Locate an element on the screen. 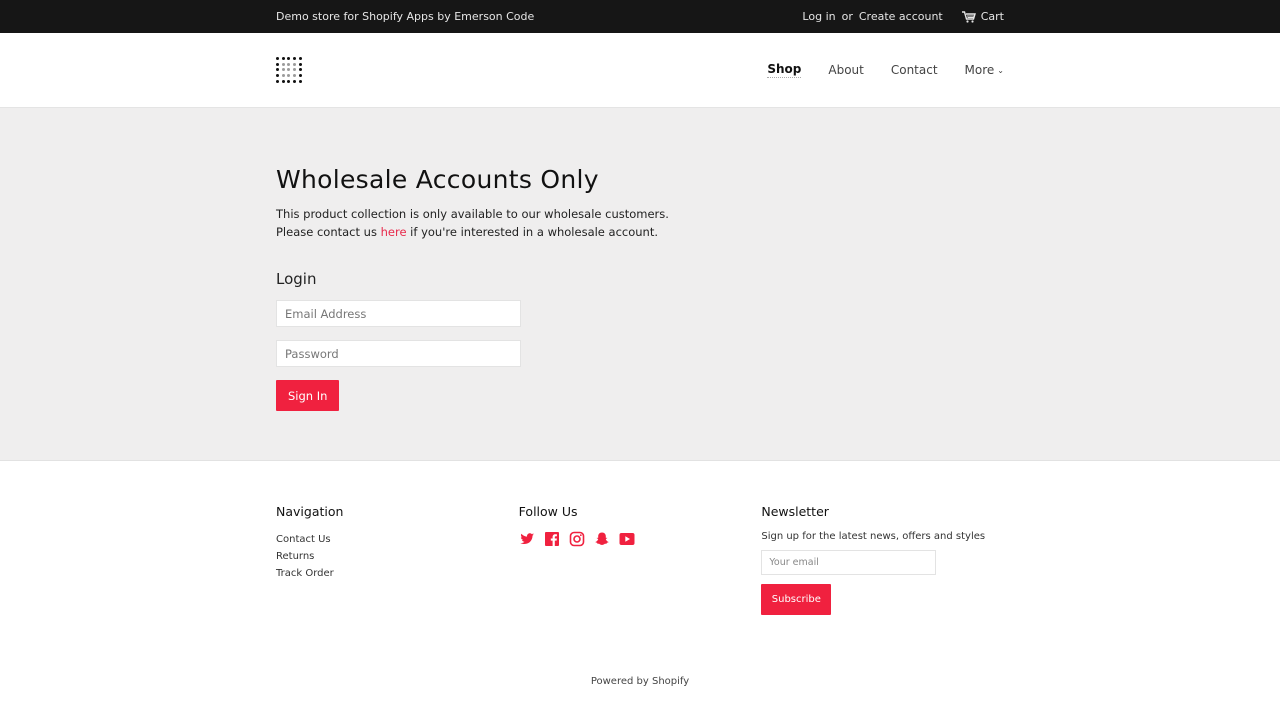 The width and height of the screenshot is (1280, 720). cart-link: Cart is located at coordinates (982, 16).